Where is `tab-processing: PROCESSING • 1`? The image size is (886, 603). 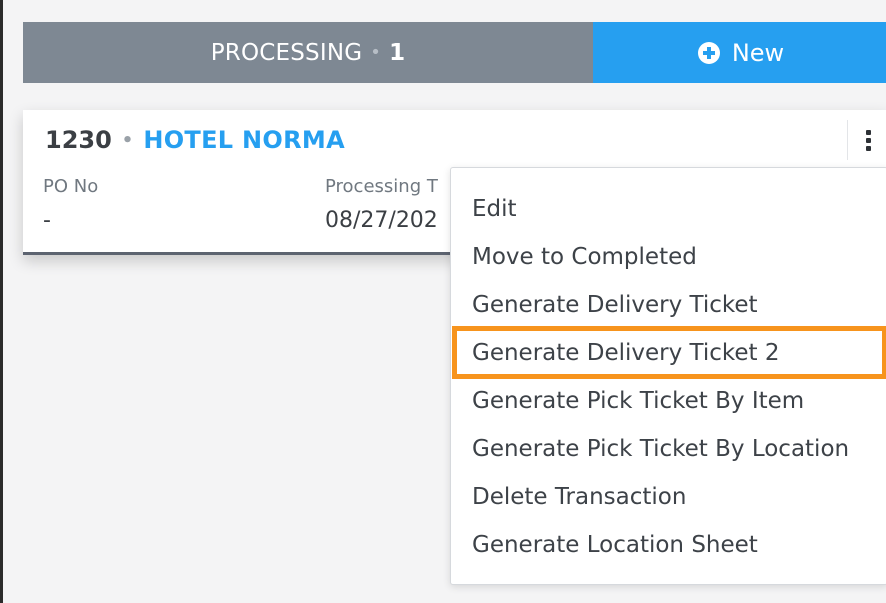
tab-processing: PROCESSING • 1 is located at coordinates (308, 52).